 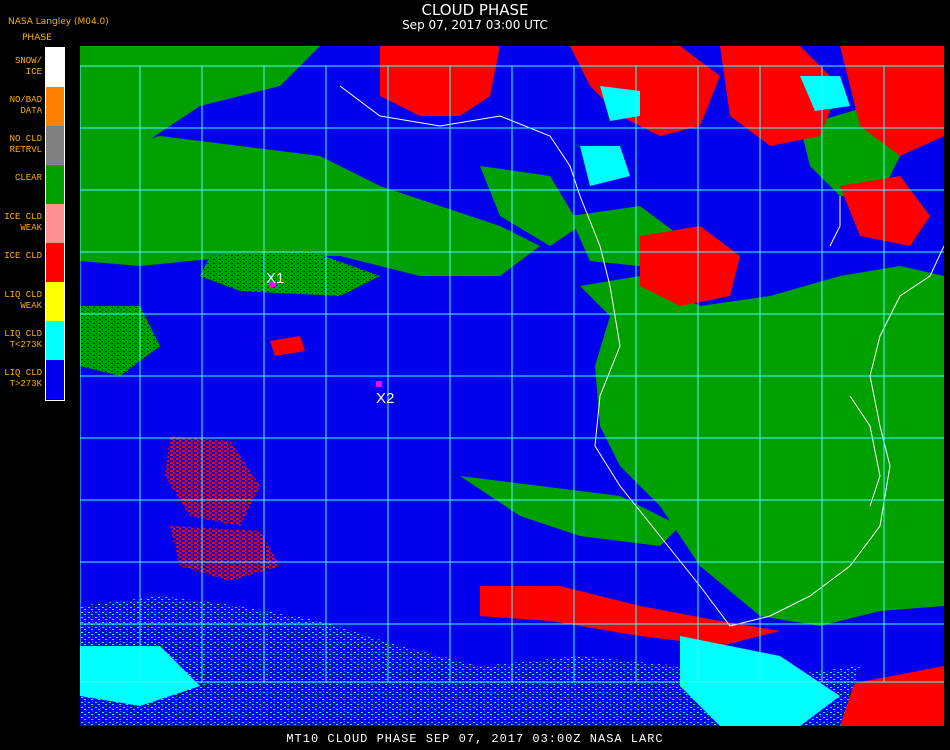 I want to click on legend-label: LIQ CLD T>273K, so click(x=21, y=379).